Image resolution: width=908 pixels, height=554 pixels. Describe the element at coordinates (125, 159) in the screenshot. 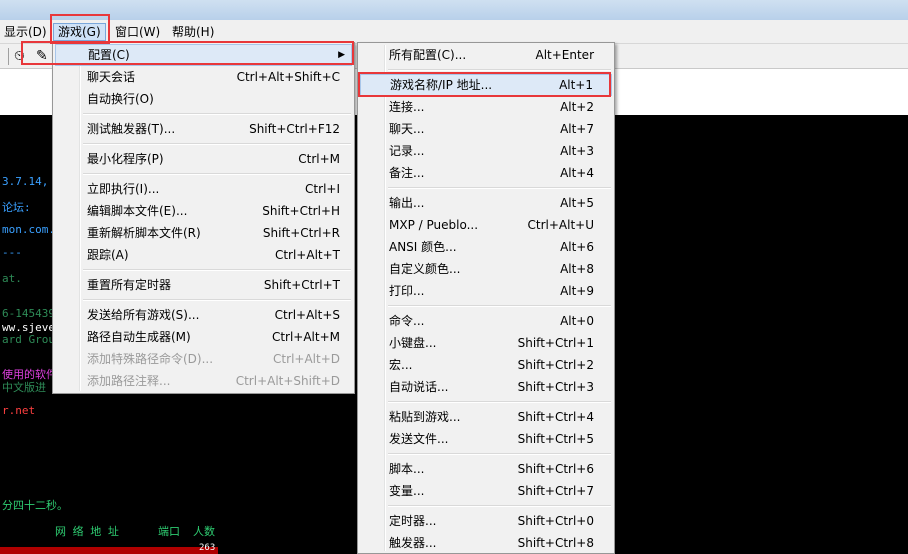

I see `menu-item-label: 最小化程序(P)` at that location.